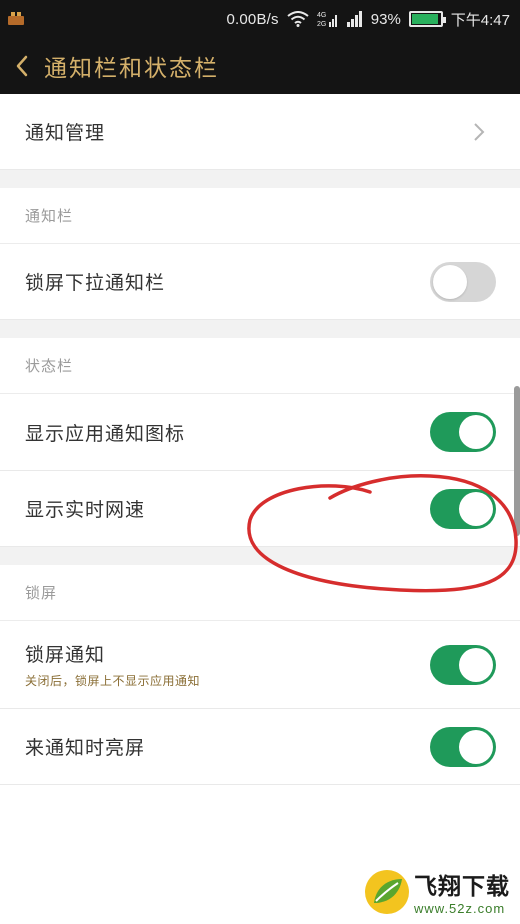  What do you see at coordinates (105, 433) in the screenshot?
I see `show-app-icons-label: 显示应用通知图标` at bounding box center [105, 433].